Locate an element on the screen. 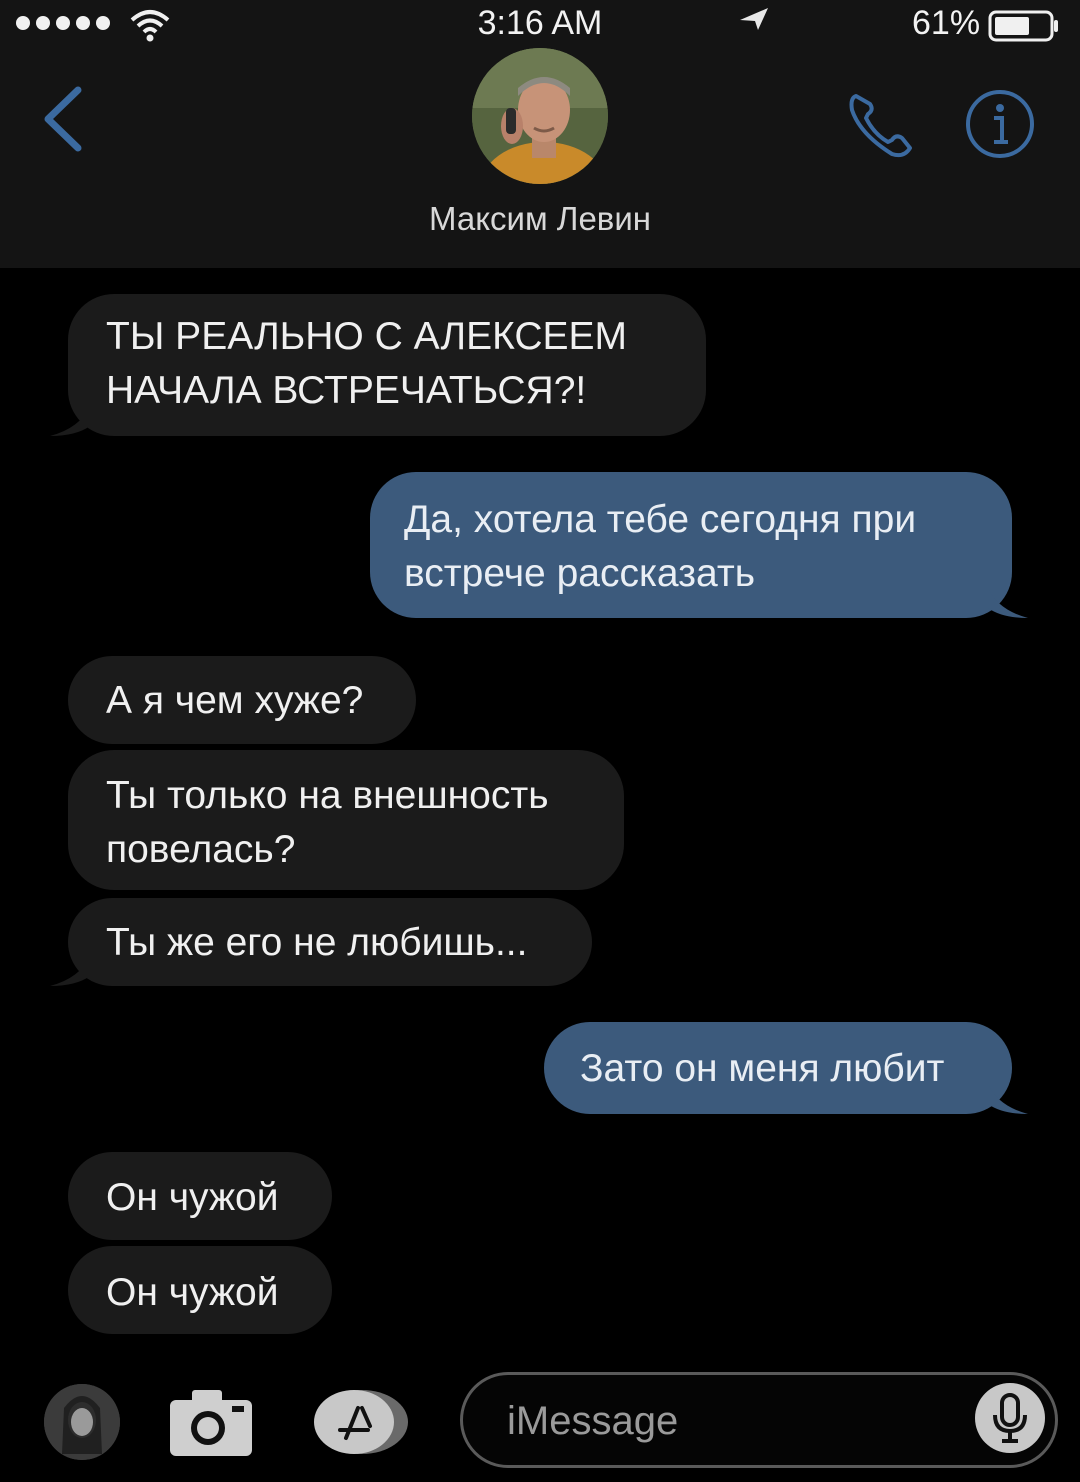  message-text: А я чем хуже? is located at coordinates (235, 700).